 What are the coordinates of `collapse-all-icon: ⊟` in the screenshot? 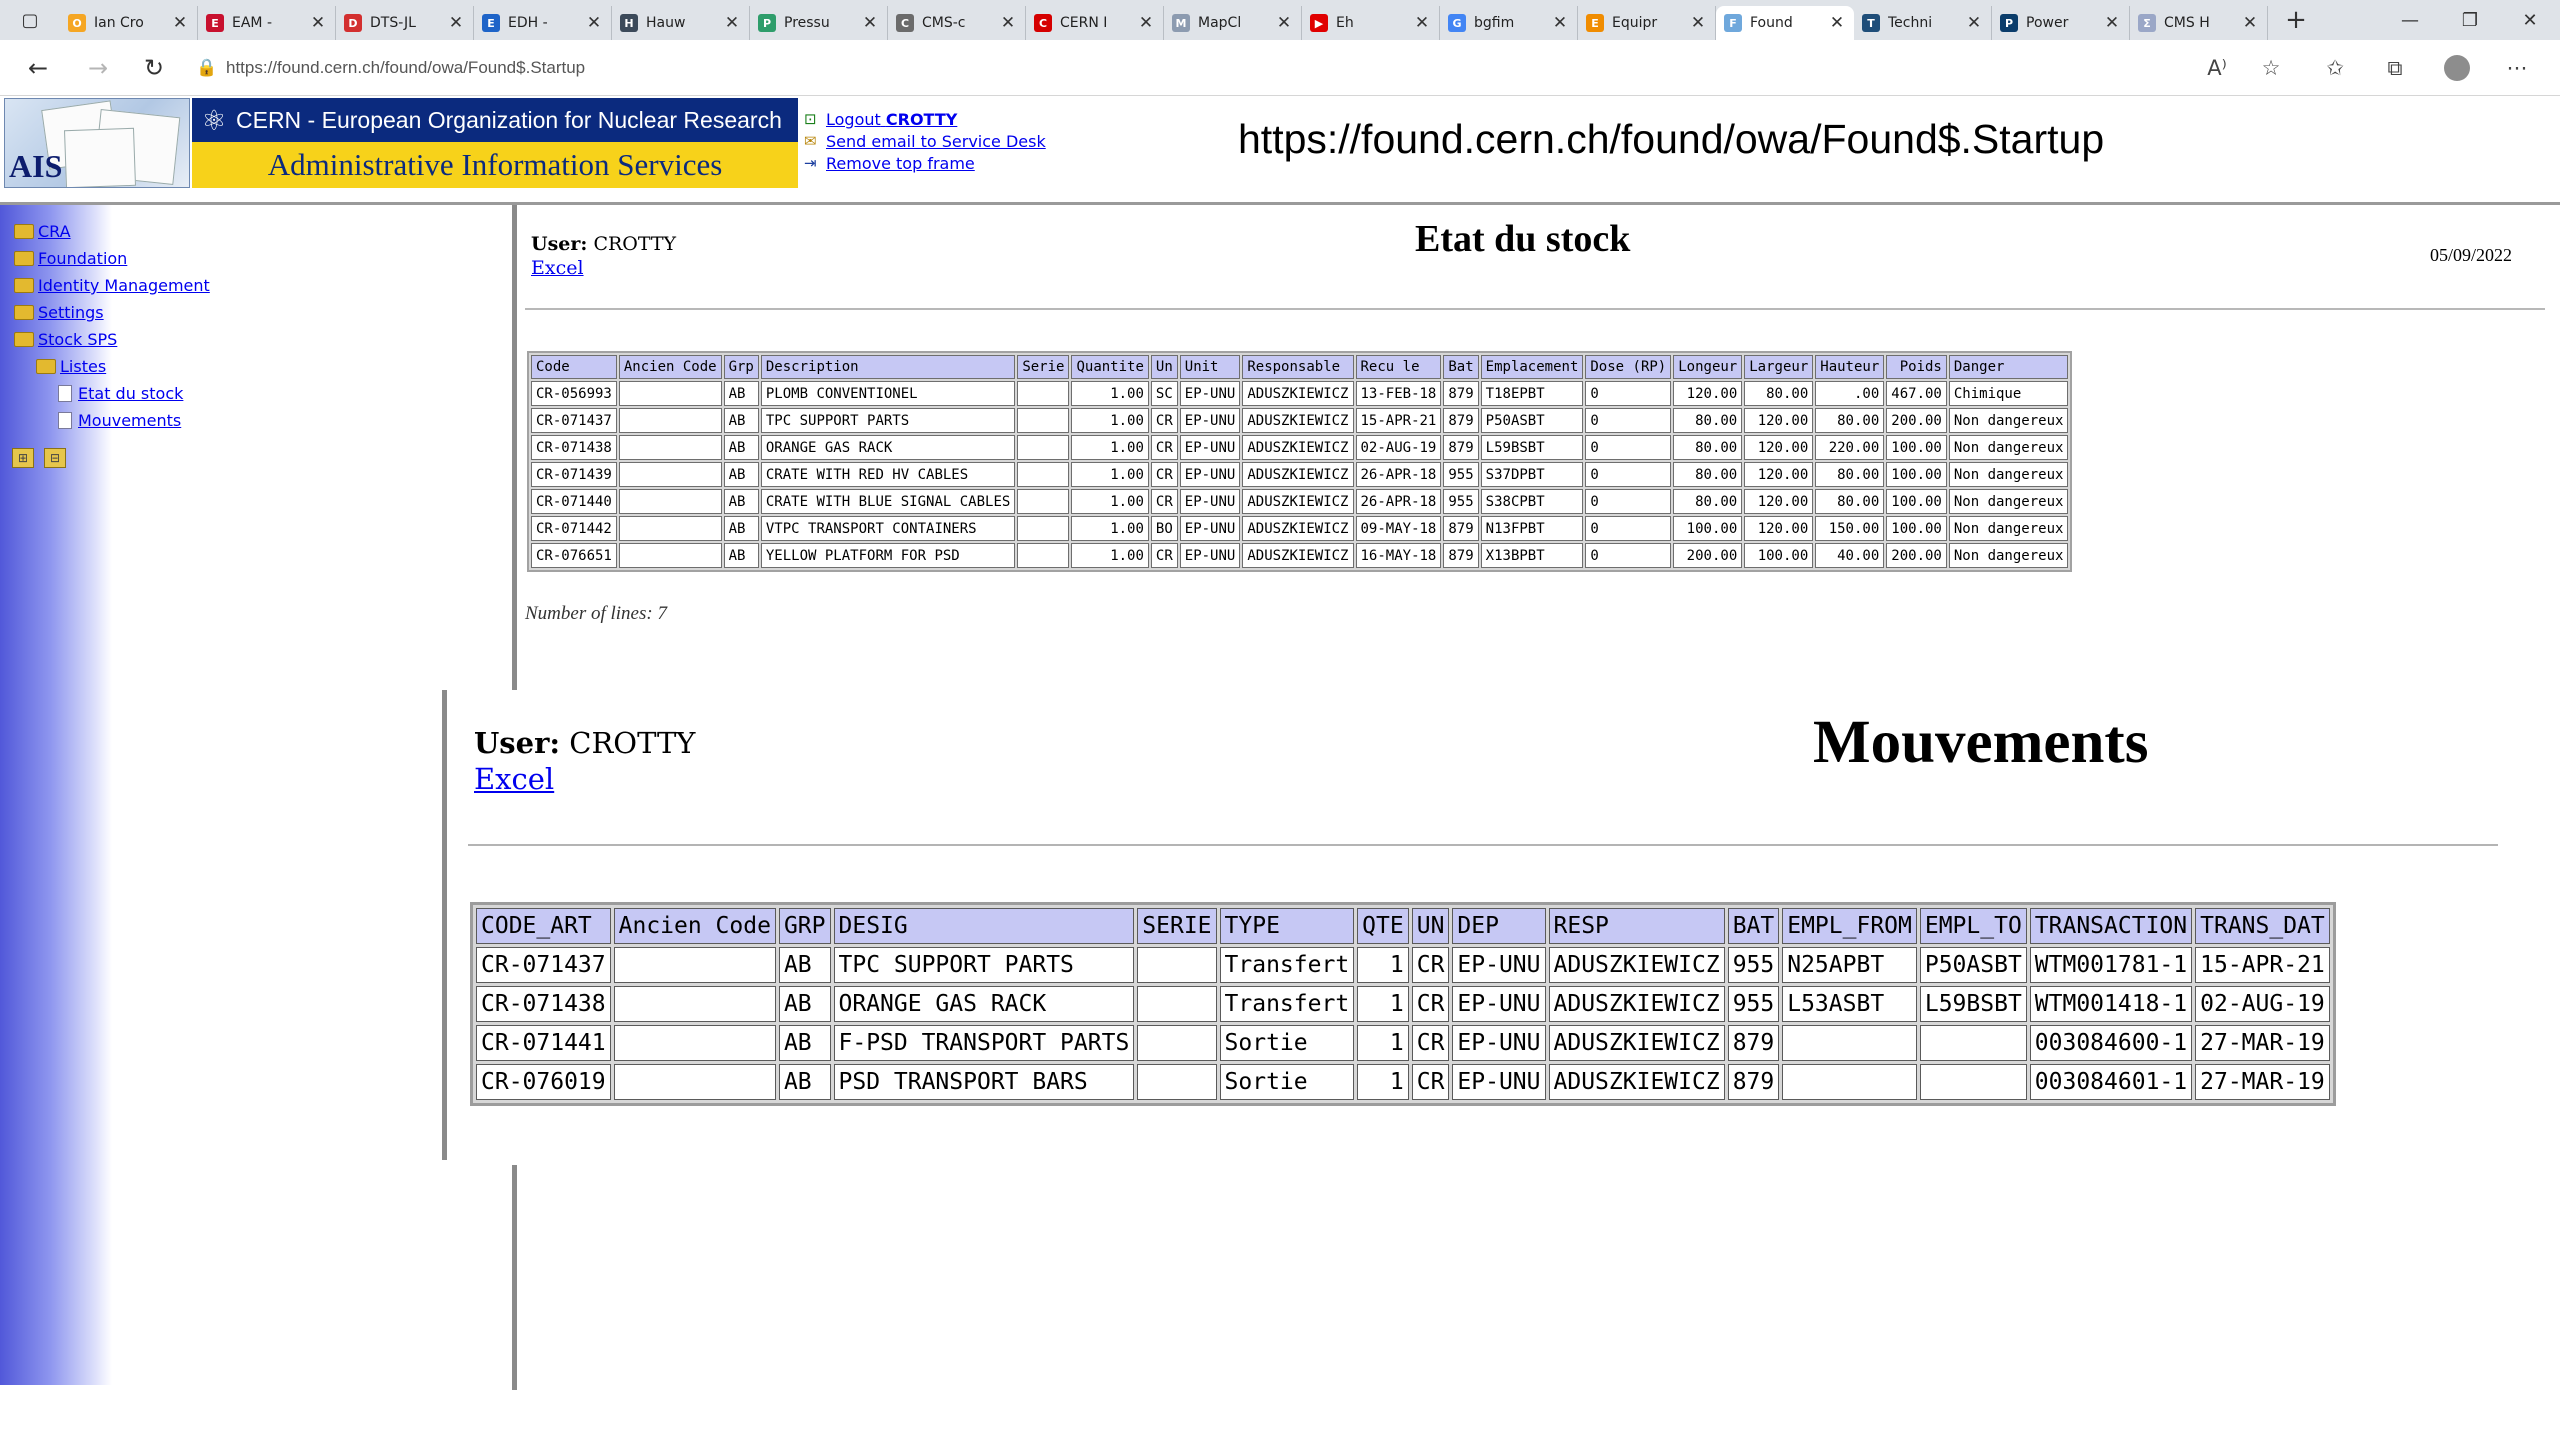 It's located at (55, 458).